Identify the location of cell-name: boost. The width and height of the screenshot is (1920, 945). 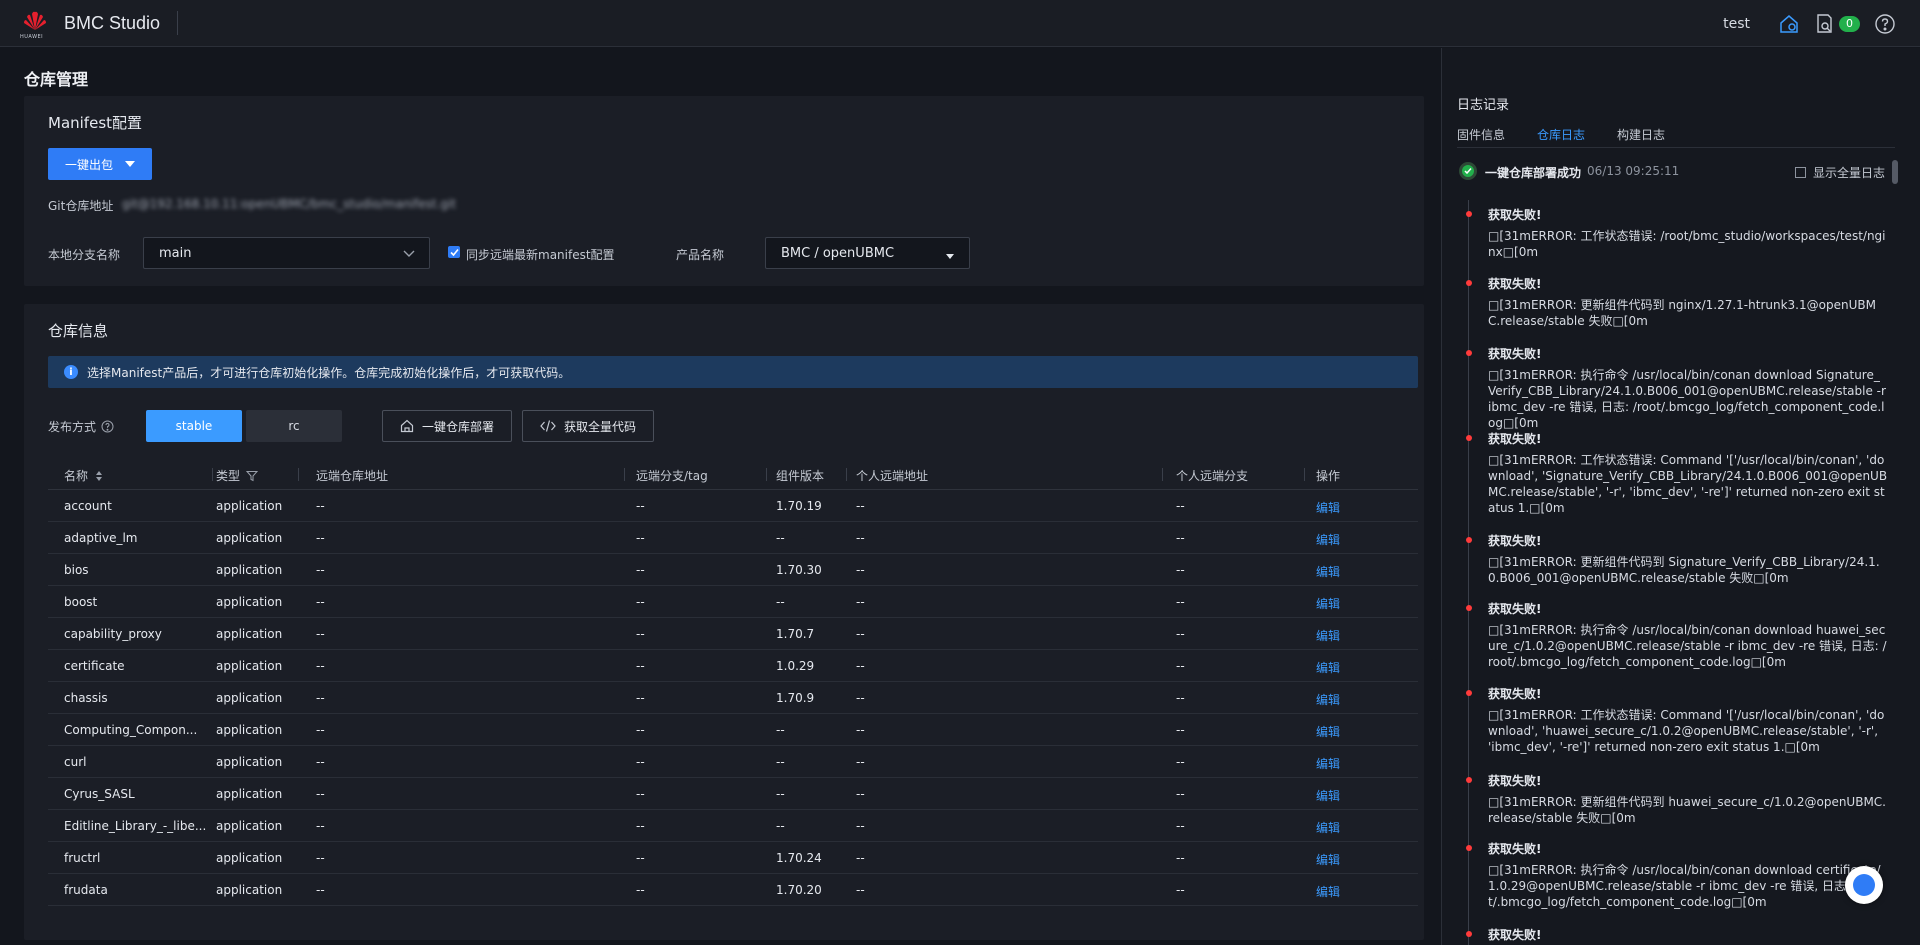
(81, 602).